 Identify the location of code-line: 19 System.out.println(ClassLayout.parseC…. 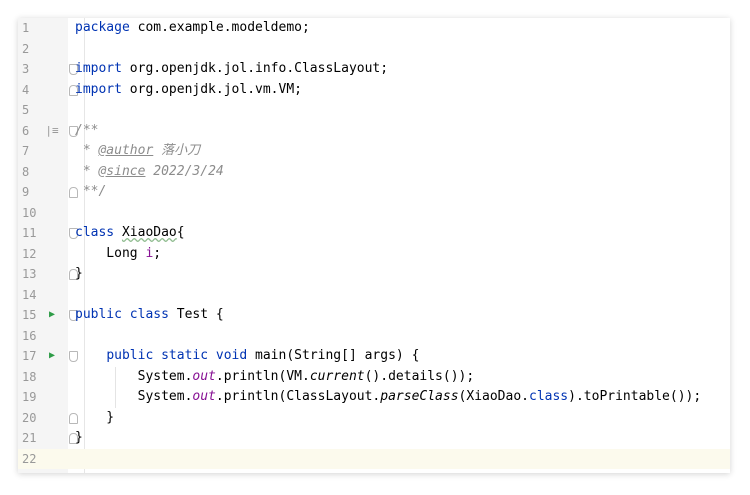
(374, 397).